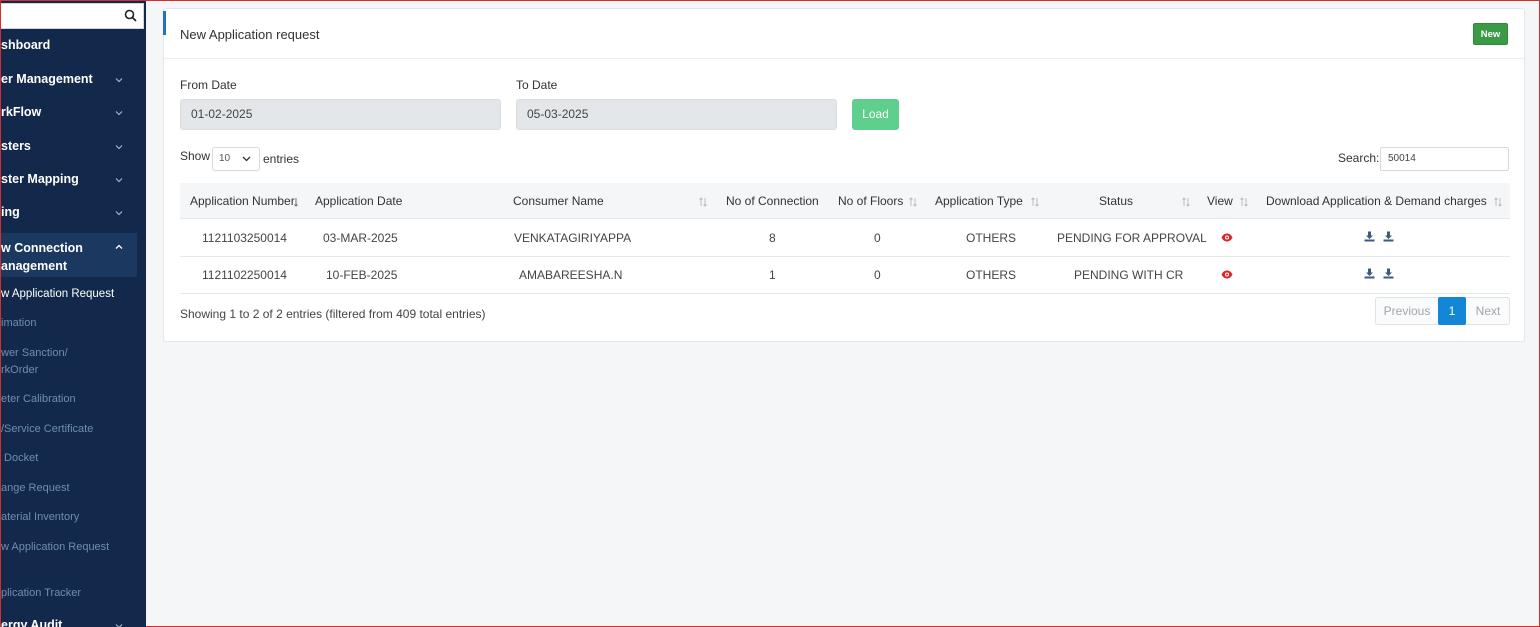 This screenshot has width=1540, height=627. What do you see at coordinates (41, 593) in the screenshot?
I see `sidebar-subitem-application-tracker: plication Tracker` at bounding box center [41, 593].